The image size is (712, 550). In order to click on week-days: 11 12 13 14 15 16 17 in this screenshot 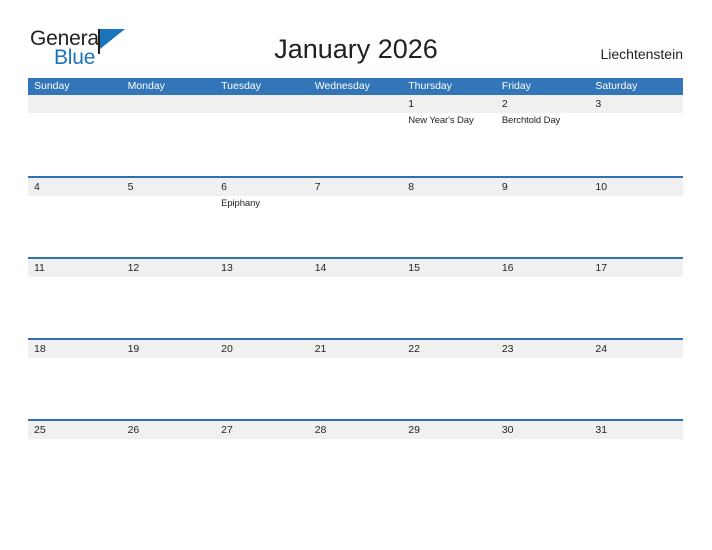, I will do `click(355, 298)`.